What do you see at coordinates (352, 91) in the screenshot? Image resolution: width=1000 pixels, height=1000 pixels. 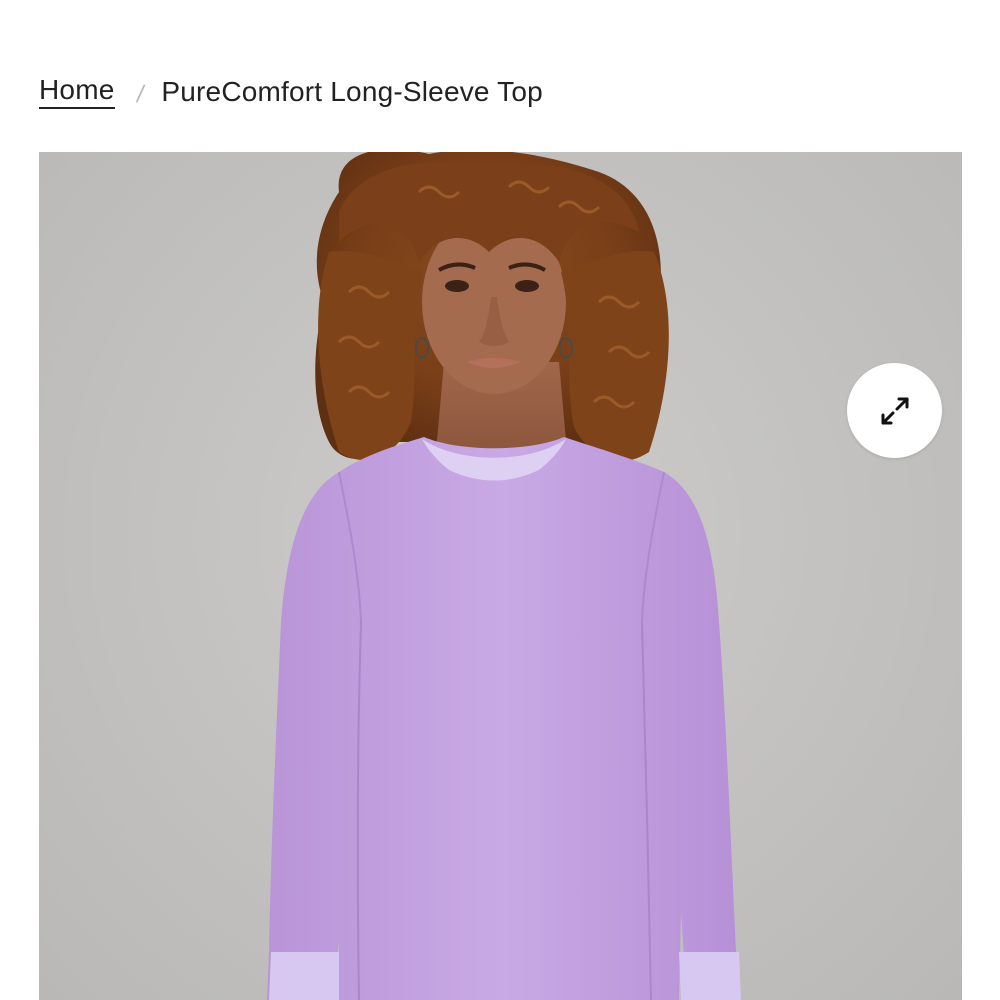 I see `breadcrumb-current-page: PureComfort Long-Sleeve Top` at bounding box center [352, 91].